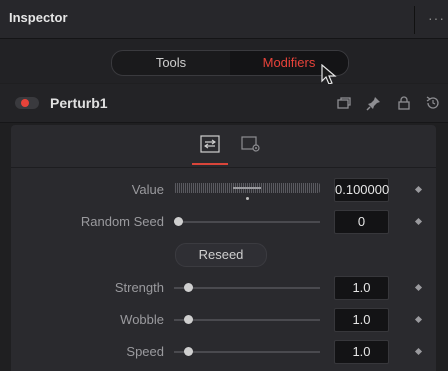  I want to click on node-enable-toggle, so click(27, 103).